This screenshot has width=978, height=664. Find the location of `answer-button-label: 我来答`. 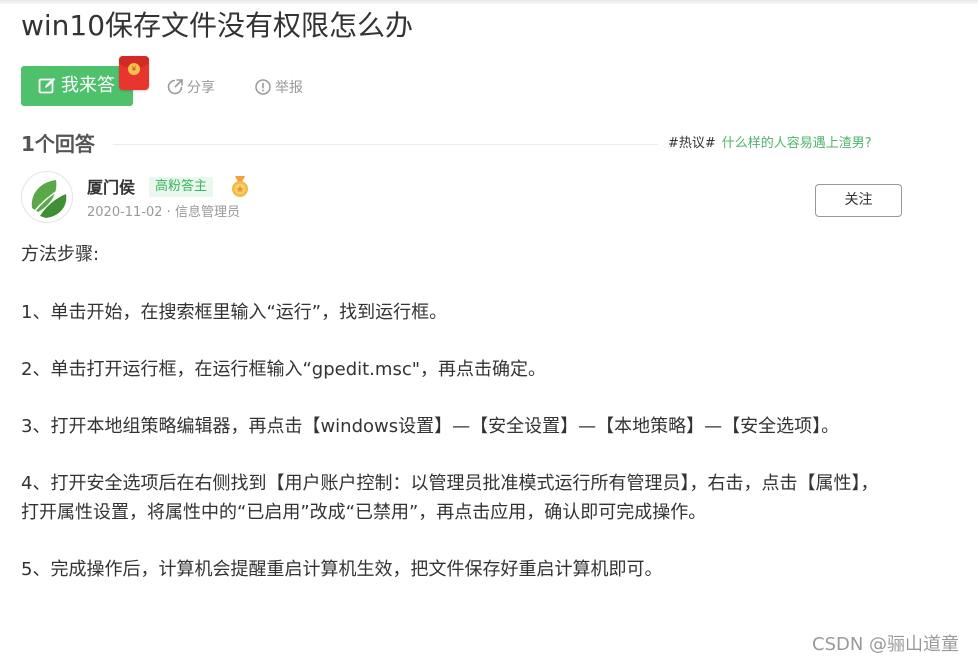

answer-button-label: 我来答 is located at coordinates (88, 85).